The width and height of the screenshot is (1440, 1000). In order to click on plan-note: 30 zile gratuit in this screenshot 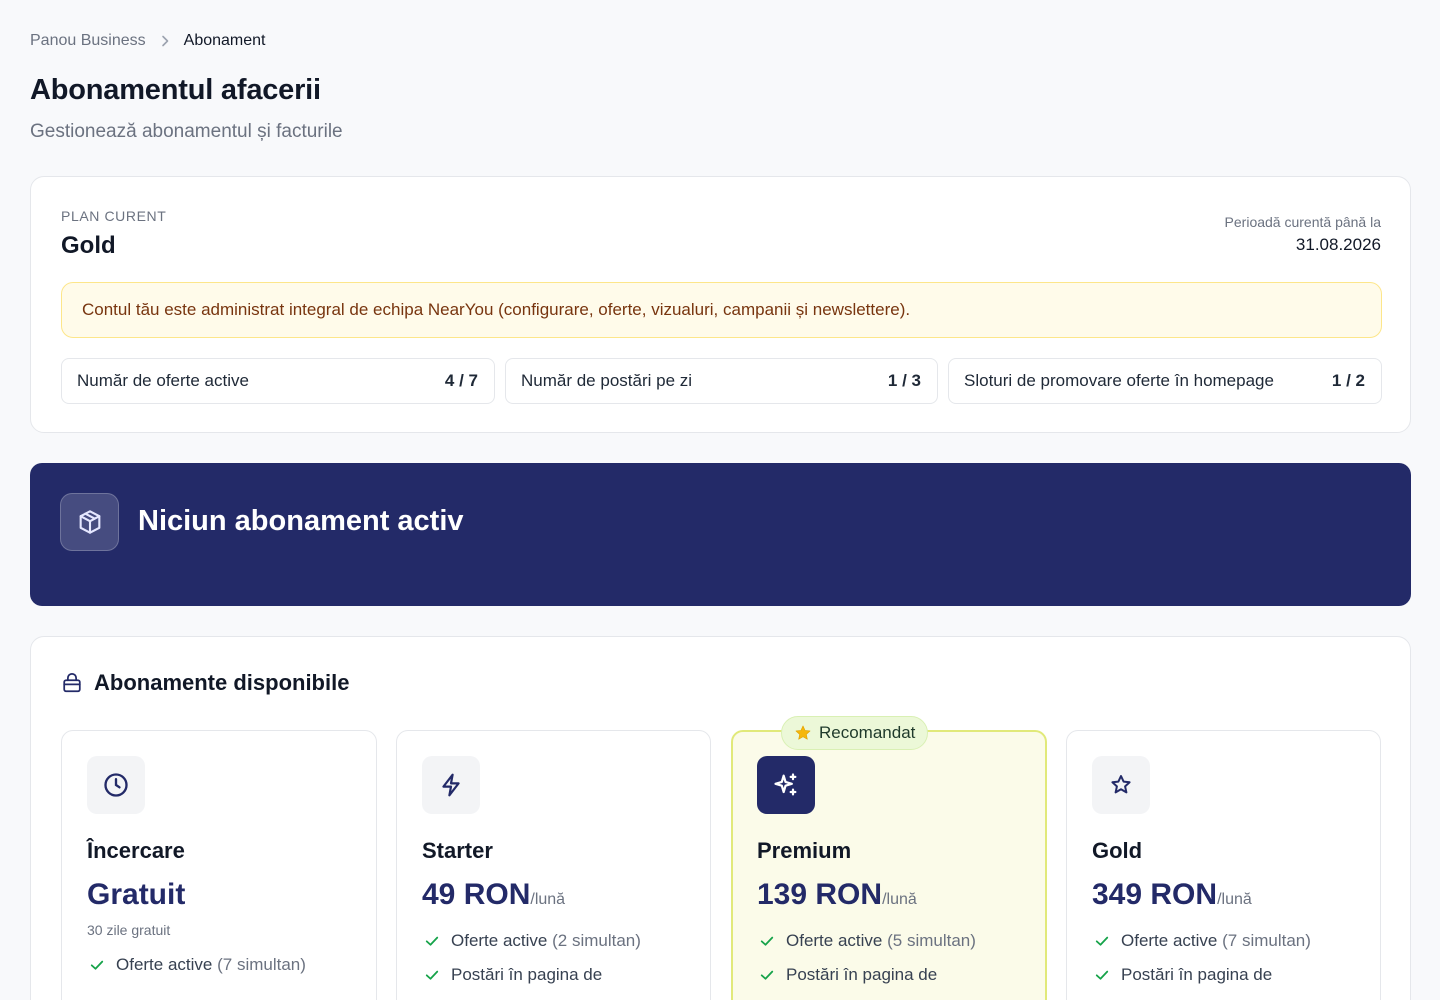, I will do `click(129, 930)`.